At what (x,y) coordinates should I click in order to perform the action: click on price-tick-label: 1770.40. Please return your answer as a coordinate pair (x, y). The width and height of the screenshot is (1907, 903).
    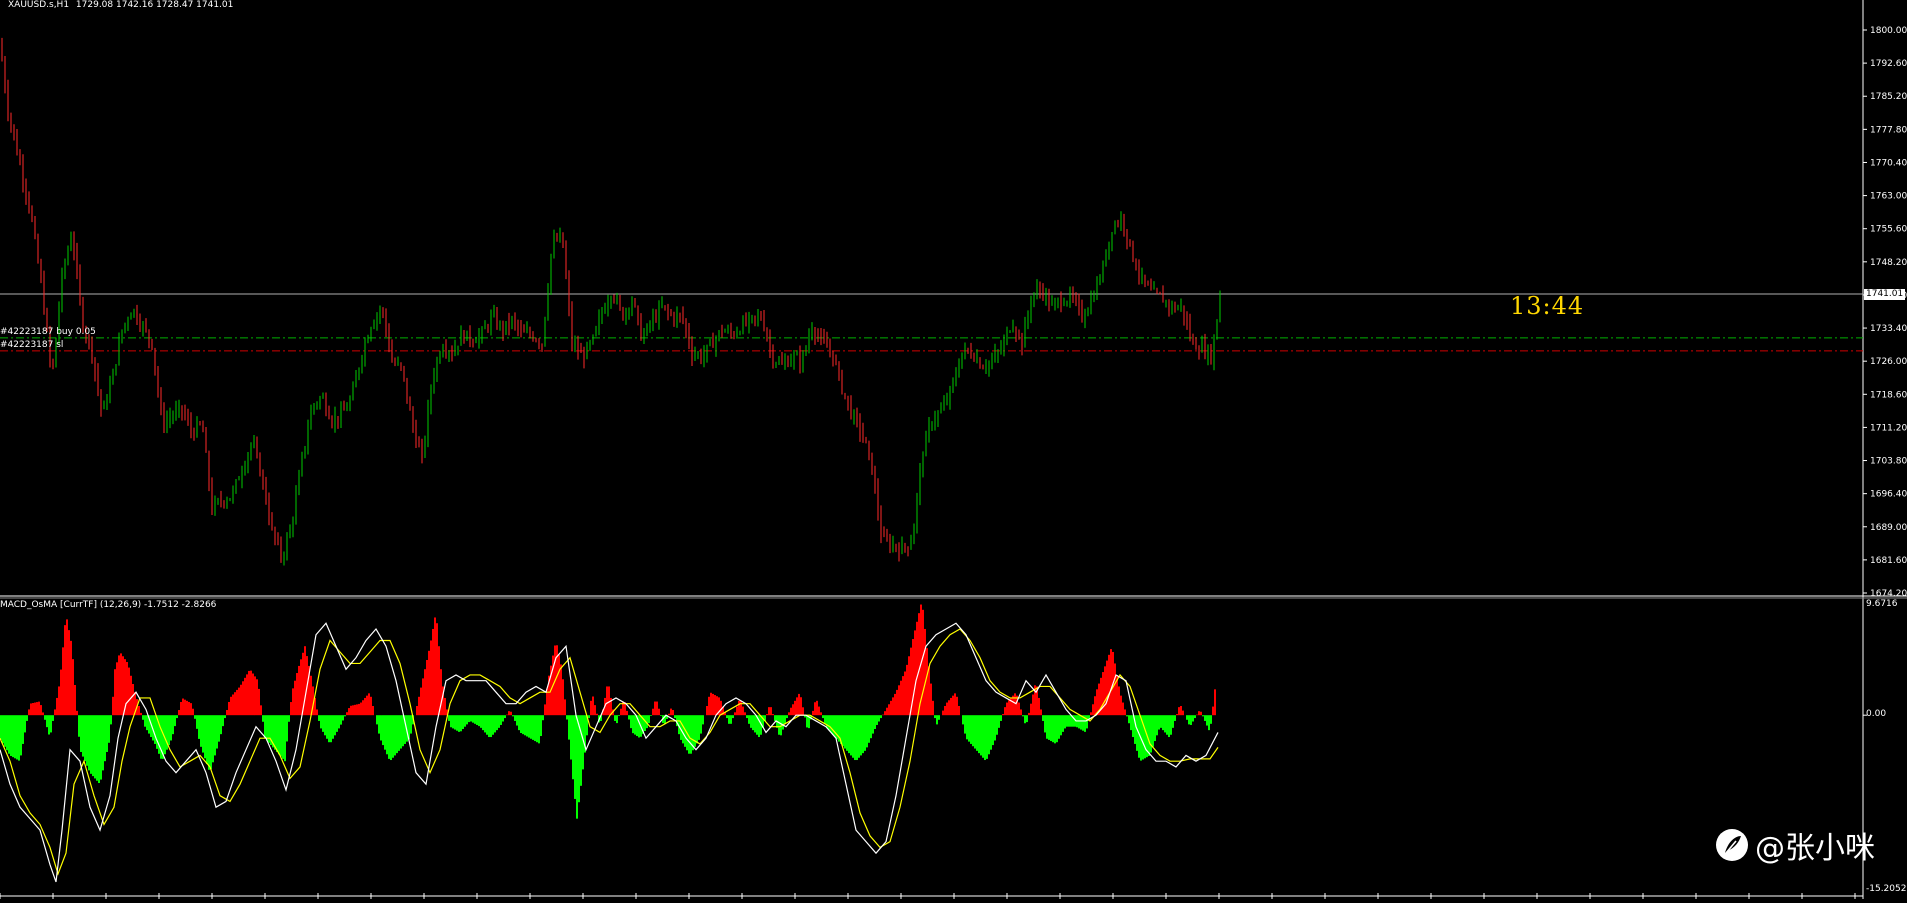
    Looking at the image, I should click on (1888, 163).